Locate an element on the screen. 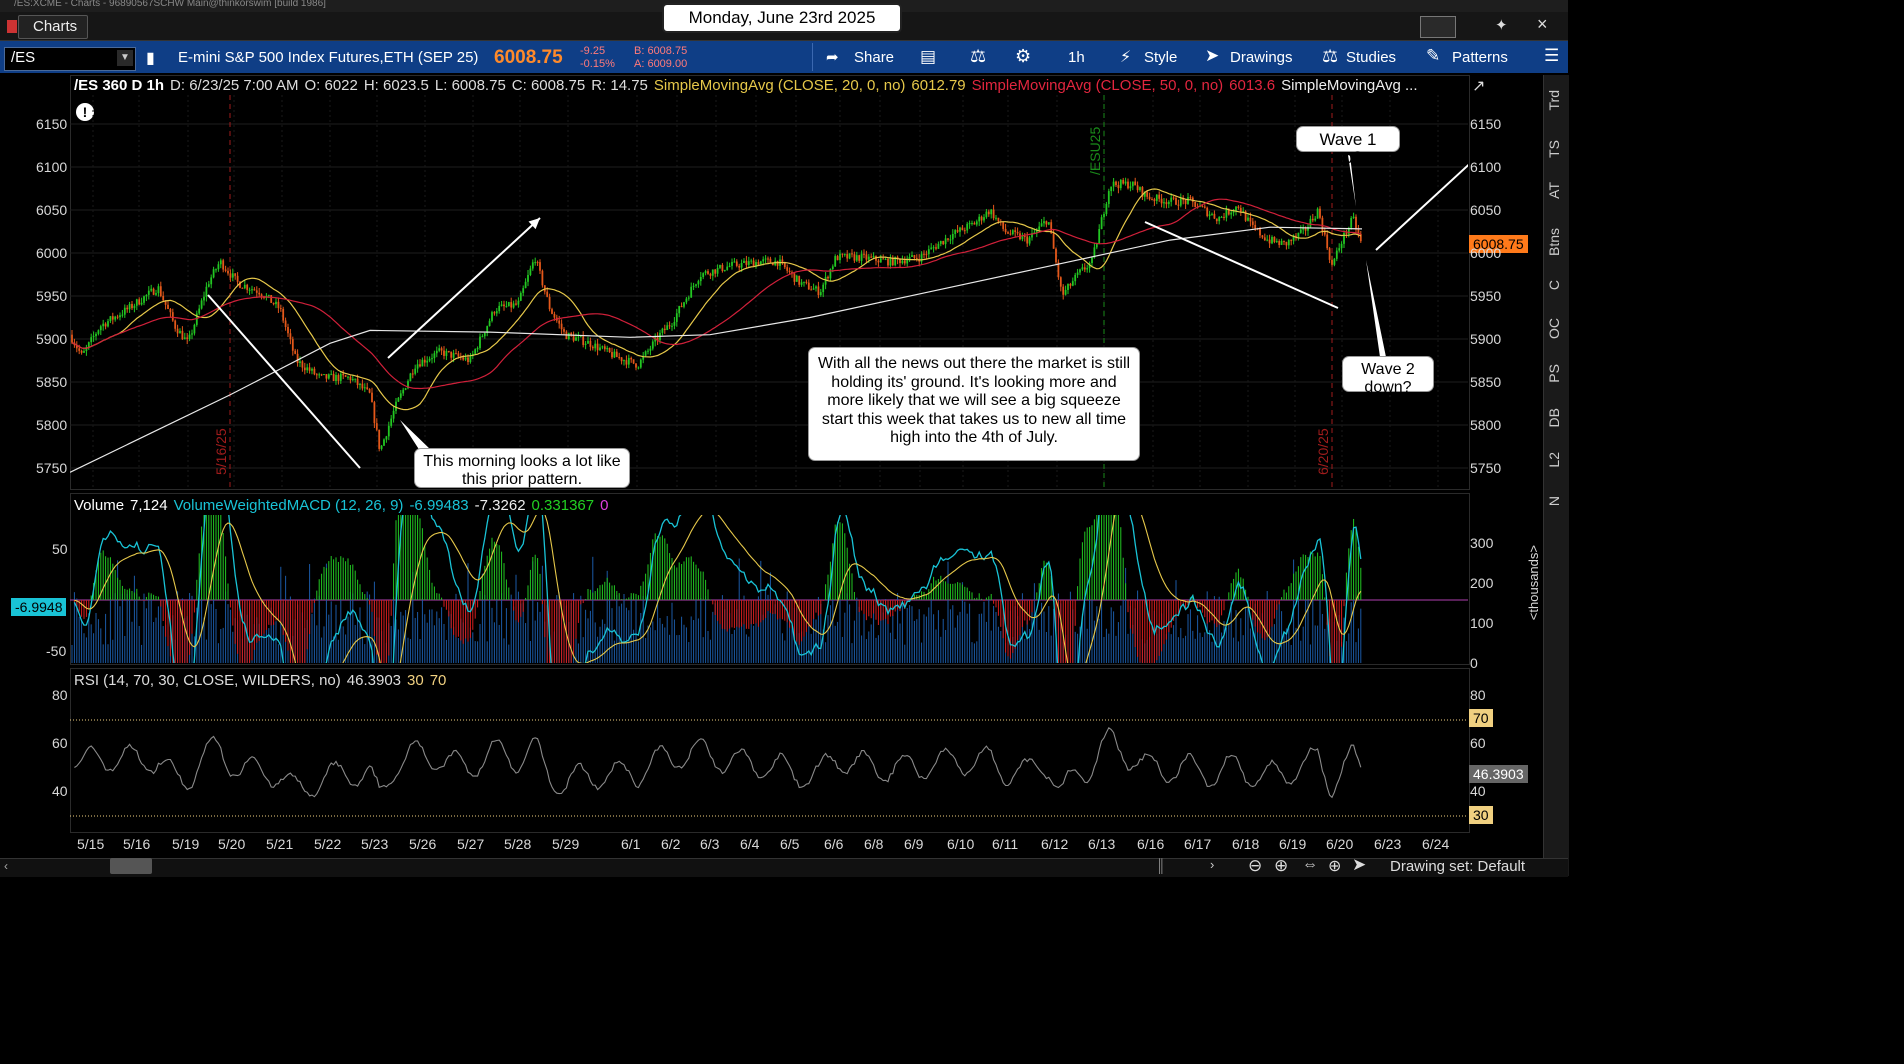 The width and height of the screenshot is (1904, 1064). gear-icon: ⚙ is located at coordinates (1023, 56).